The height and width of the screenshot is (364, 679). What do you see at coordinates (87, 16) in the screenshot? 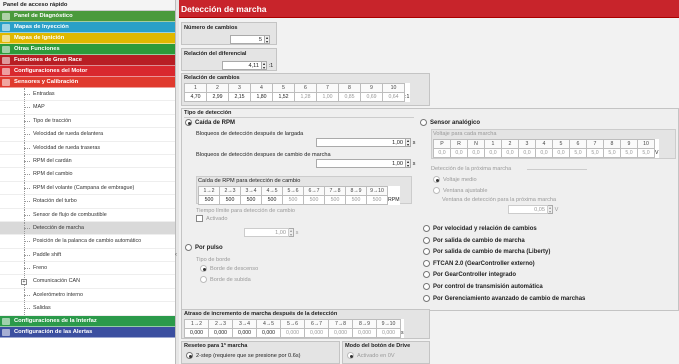
I see `sidebar-category: Panel de Diagnóstico` at bounding box center [87, 16].